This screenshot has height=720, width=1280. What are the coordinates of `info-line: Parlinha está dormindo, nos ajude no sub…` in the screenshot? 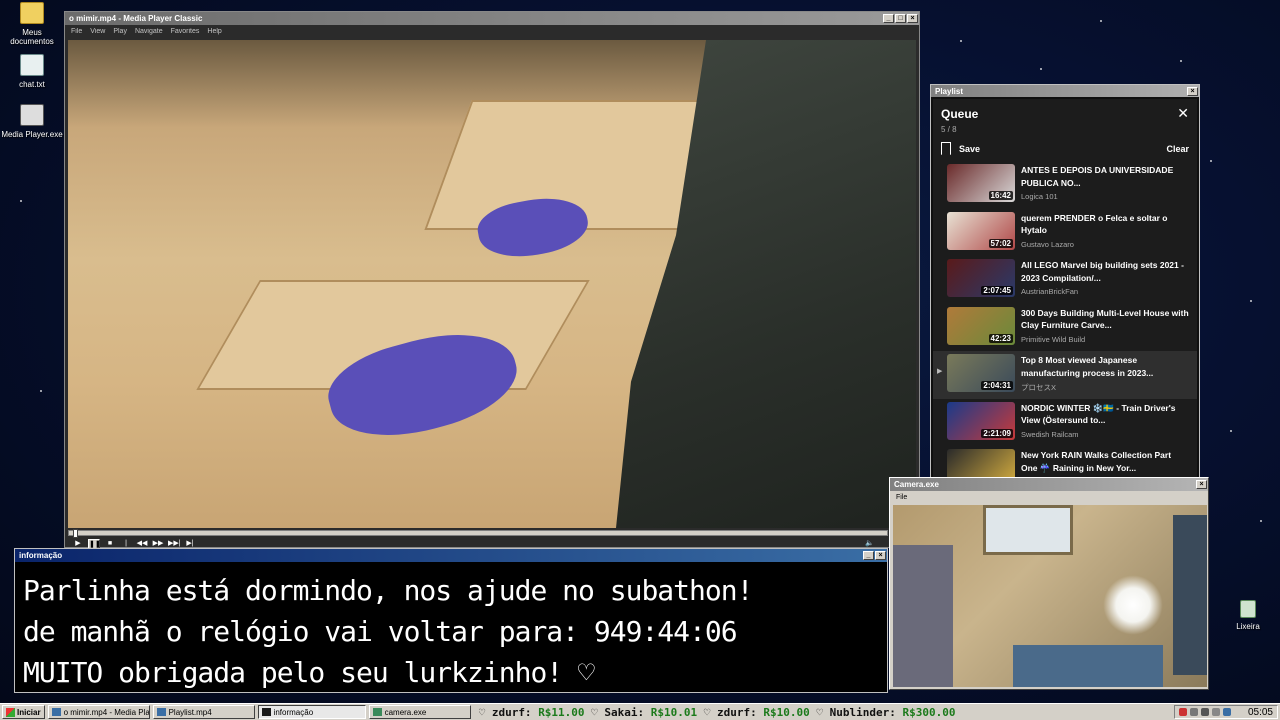 It's located at (388, 590).